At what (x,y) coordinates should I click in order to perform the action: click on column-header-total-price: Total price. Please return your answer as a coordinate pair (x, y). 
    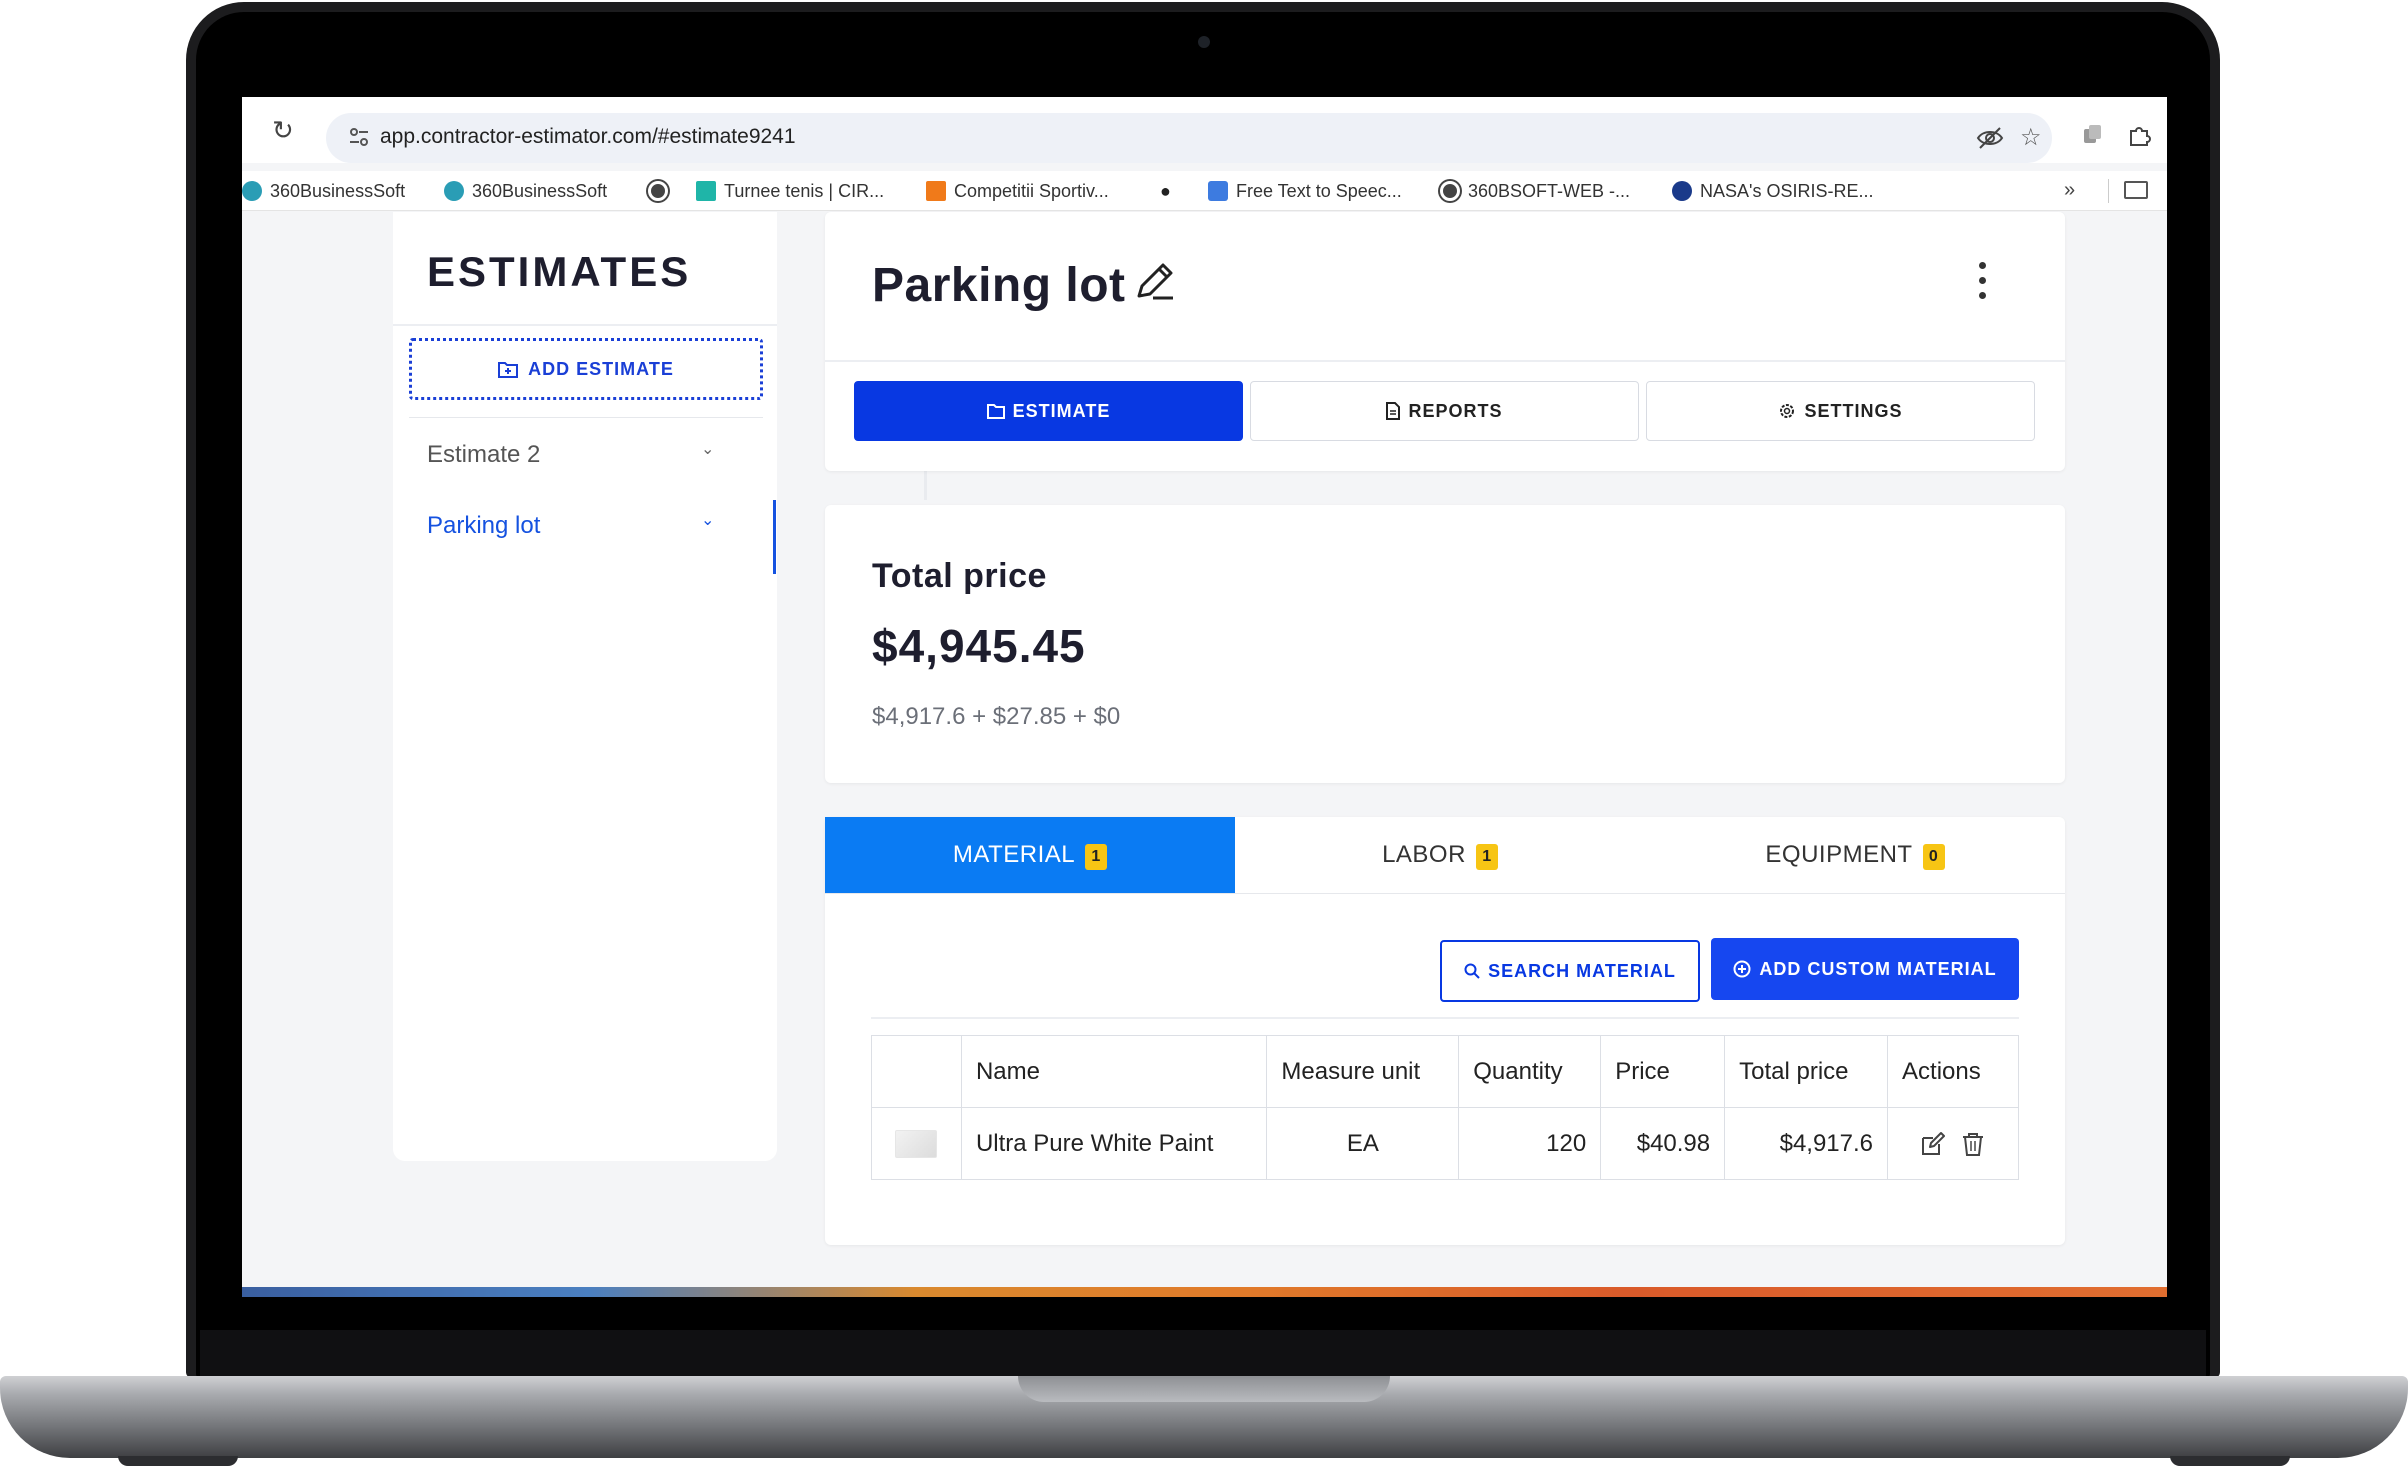
    Looking at the image, I should click on (1806, 1071).